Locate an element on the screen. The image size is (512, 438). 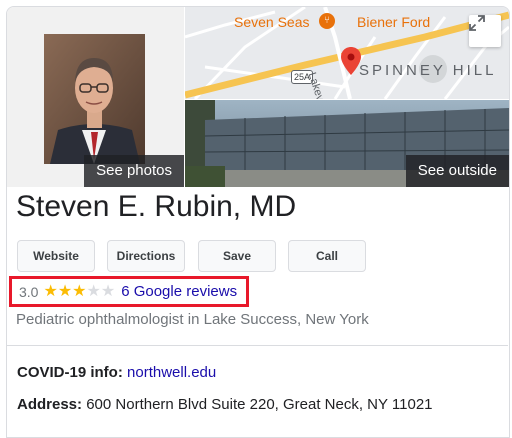
star-rating: ★ ★ ★ ★ ★ is located at coordinates (79, 291).